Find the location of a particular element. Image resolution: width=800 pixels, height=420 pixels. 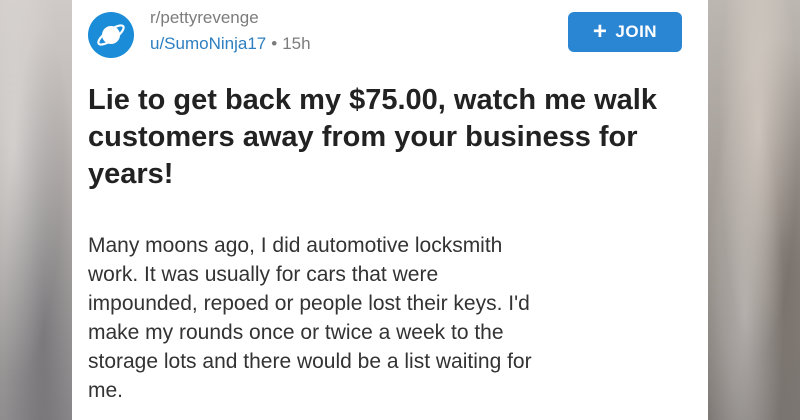

planet-icon is located at coordinates (111, 35).